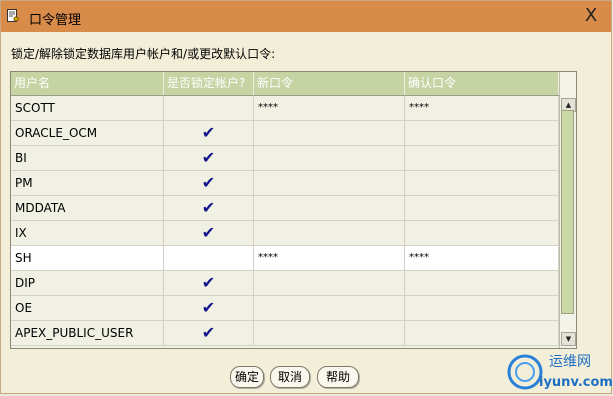 The height and width of the screenshot is (396, 613). What do you see at coordinates (87, 208) in the screenshot?
I see `username-cell: MDDATA` at bounding box center [87, 208].